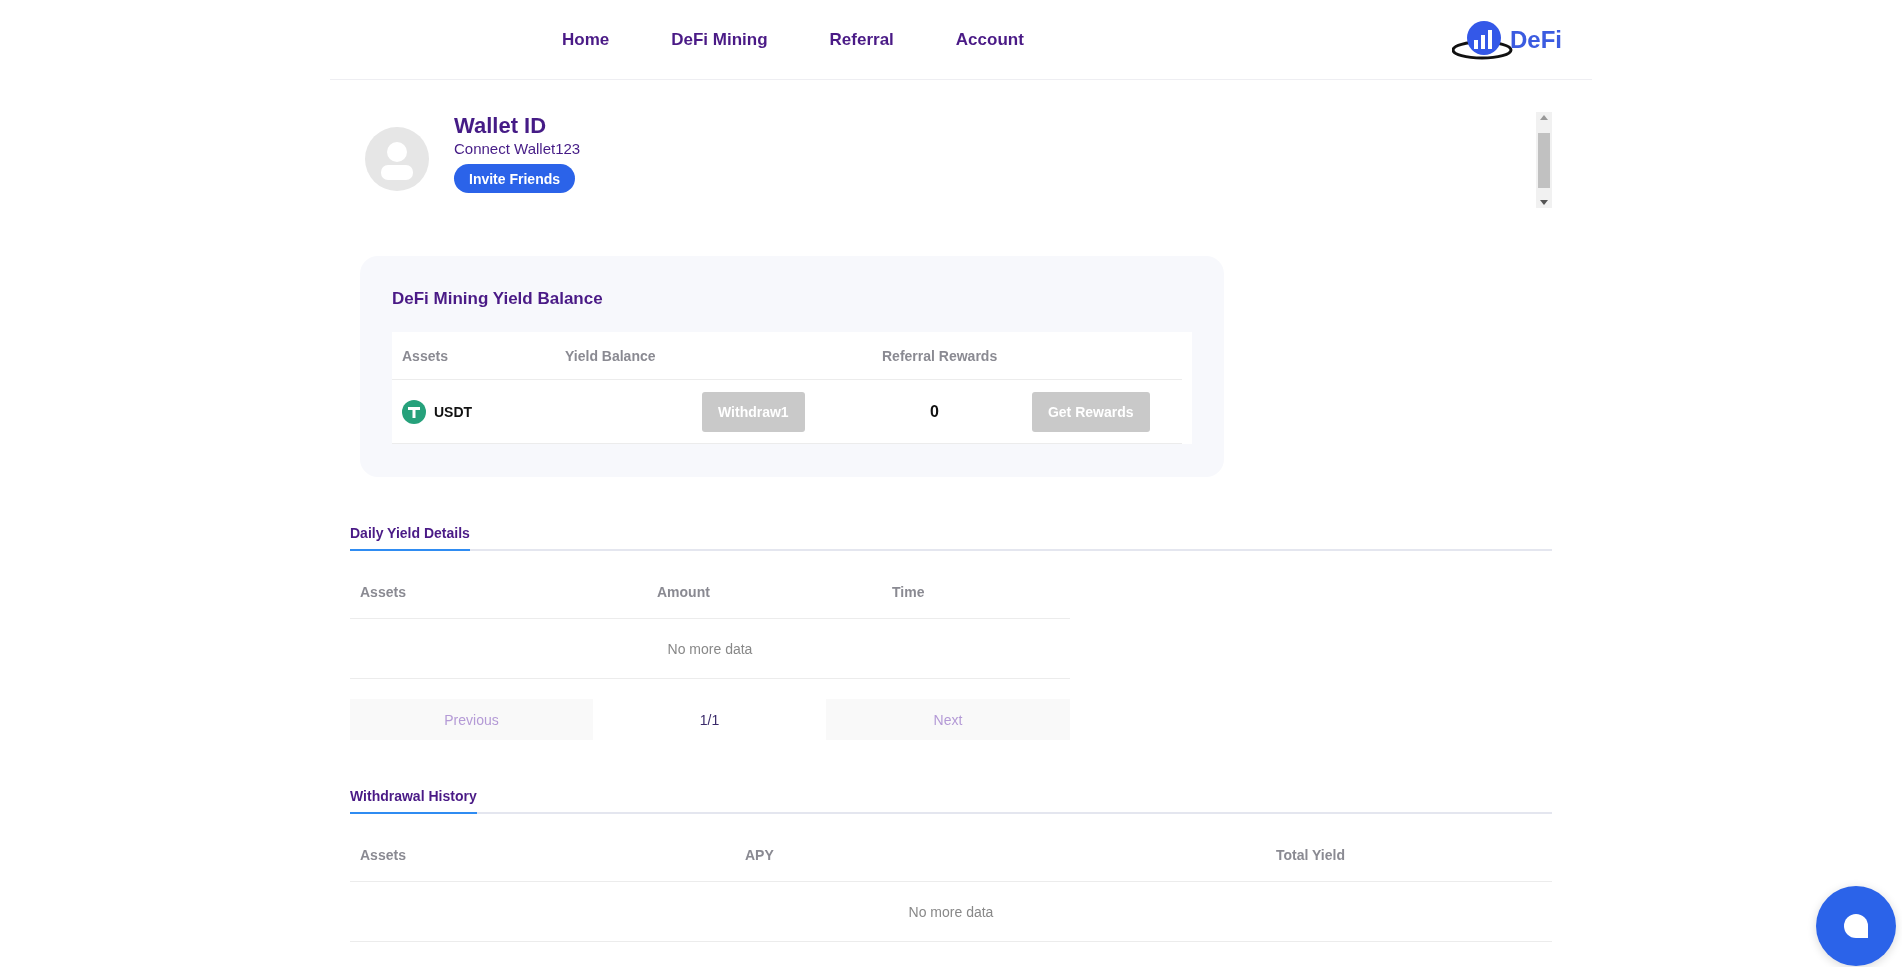  What do you see at coordinates (1507, 39) in the screenshot?
I see `logo: DeFi` at bounding box center [1507, 39].